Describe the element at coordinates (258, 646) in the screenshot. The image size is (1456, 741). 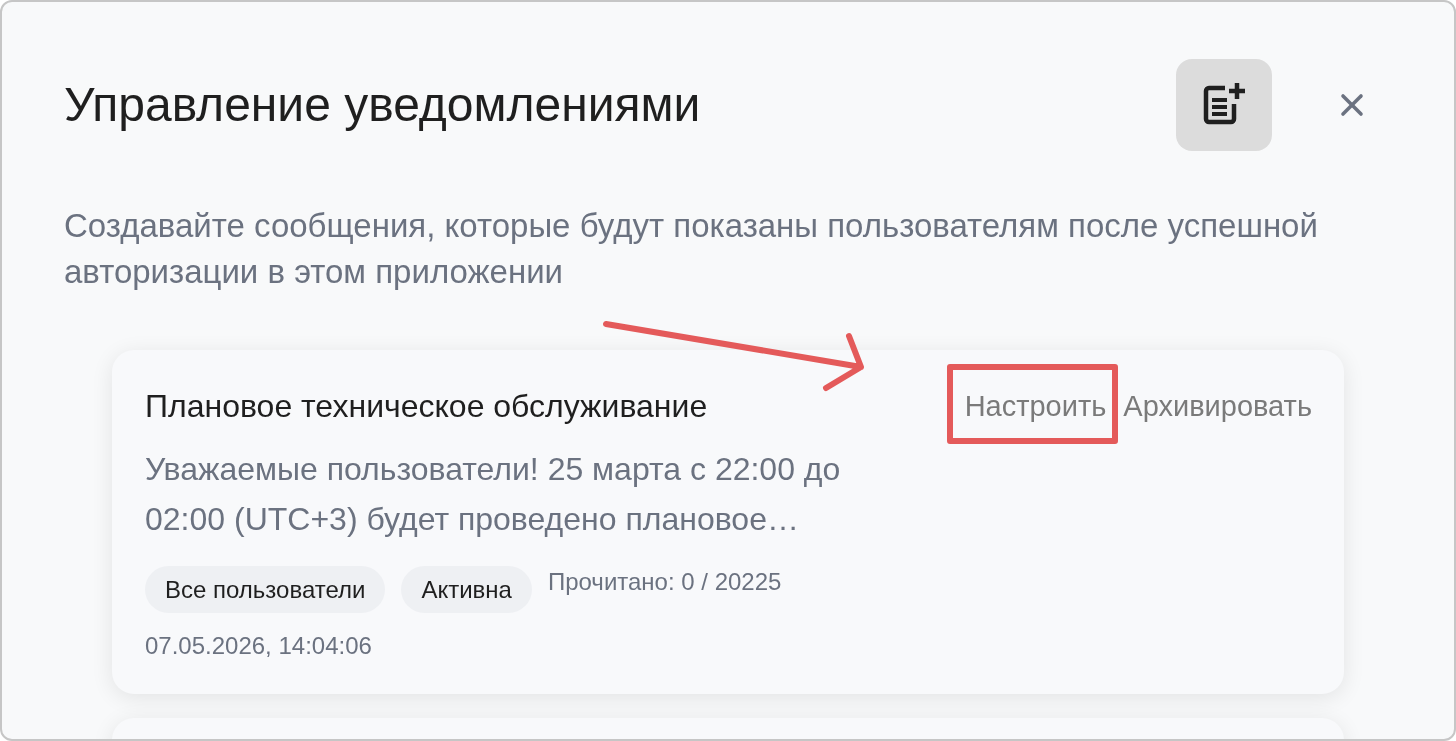
I see `created-date: 07.05.2026, 14:04:06` at that location.